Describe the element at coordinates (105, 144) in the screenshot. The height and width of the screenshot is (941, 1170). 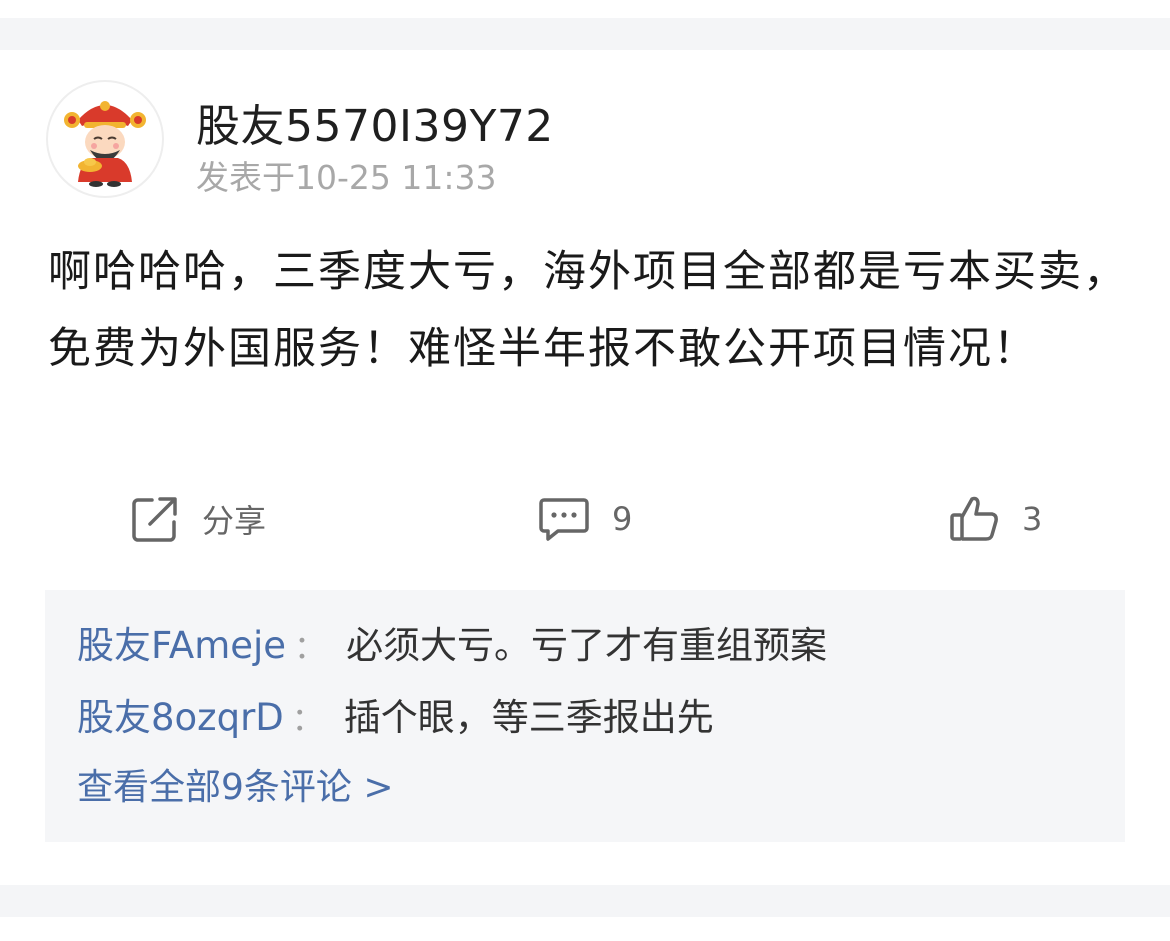
I see `fortune-god-avatar-icon` at that location.